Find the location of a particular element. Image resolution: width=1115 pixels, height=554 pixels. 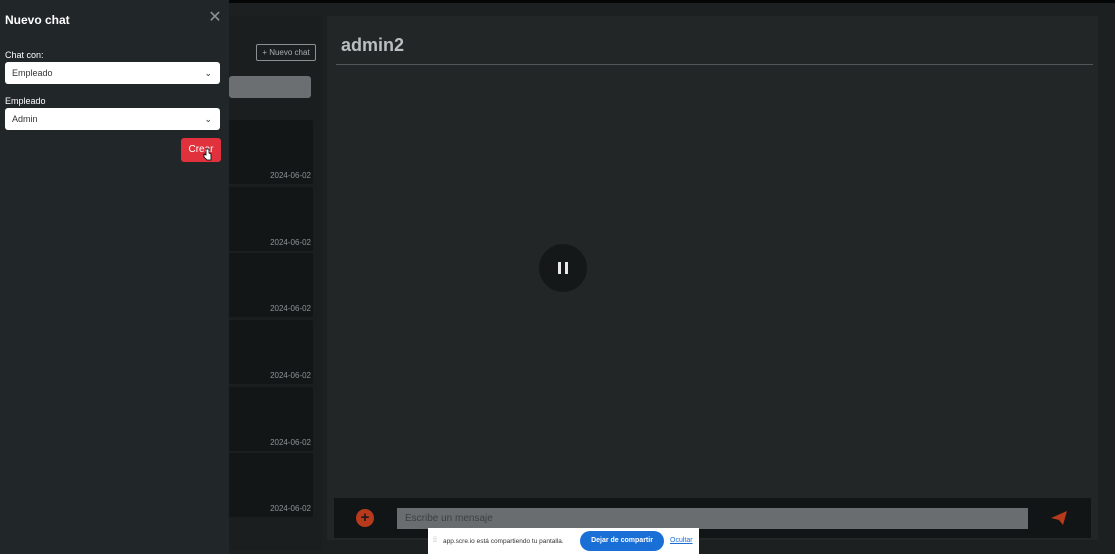

employee-value: Admin is located at coordinates (25, 119).